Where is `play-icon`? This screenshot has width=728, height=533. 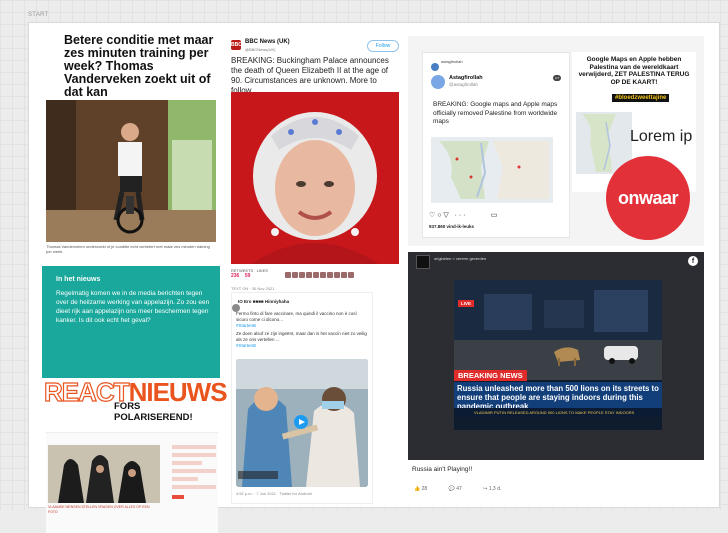
play-icon is located at coordinates (301, 422).